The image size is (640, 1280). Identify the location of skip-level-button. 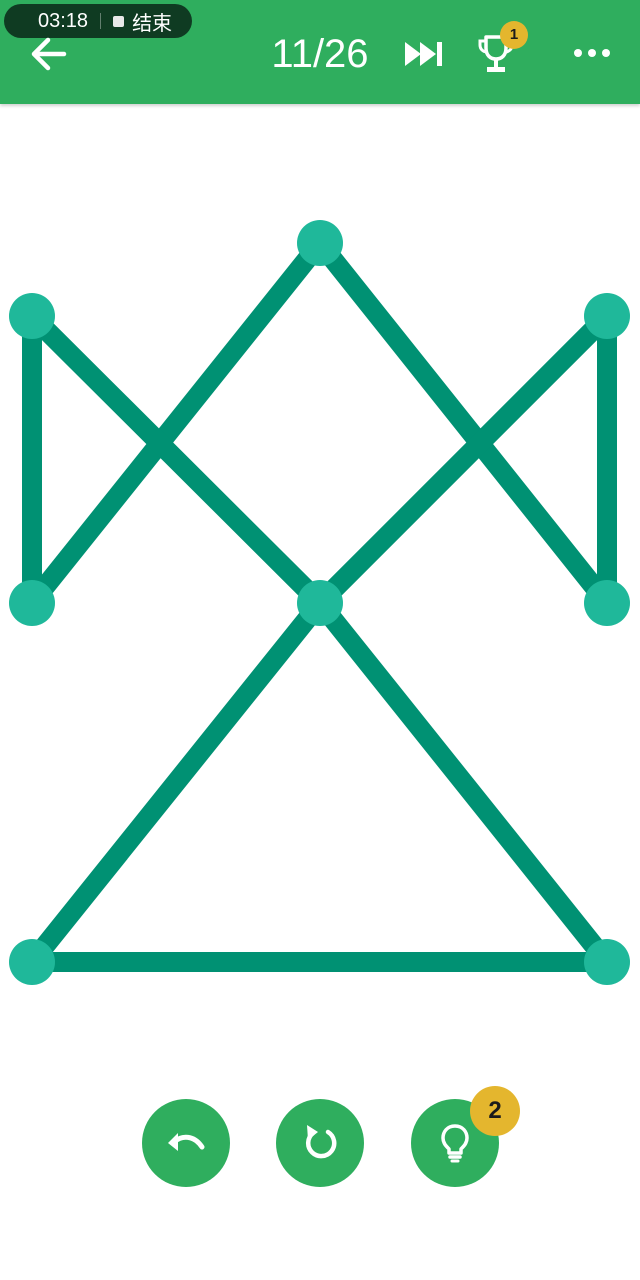
(424, 54).